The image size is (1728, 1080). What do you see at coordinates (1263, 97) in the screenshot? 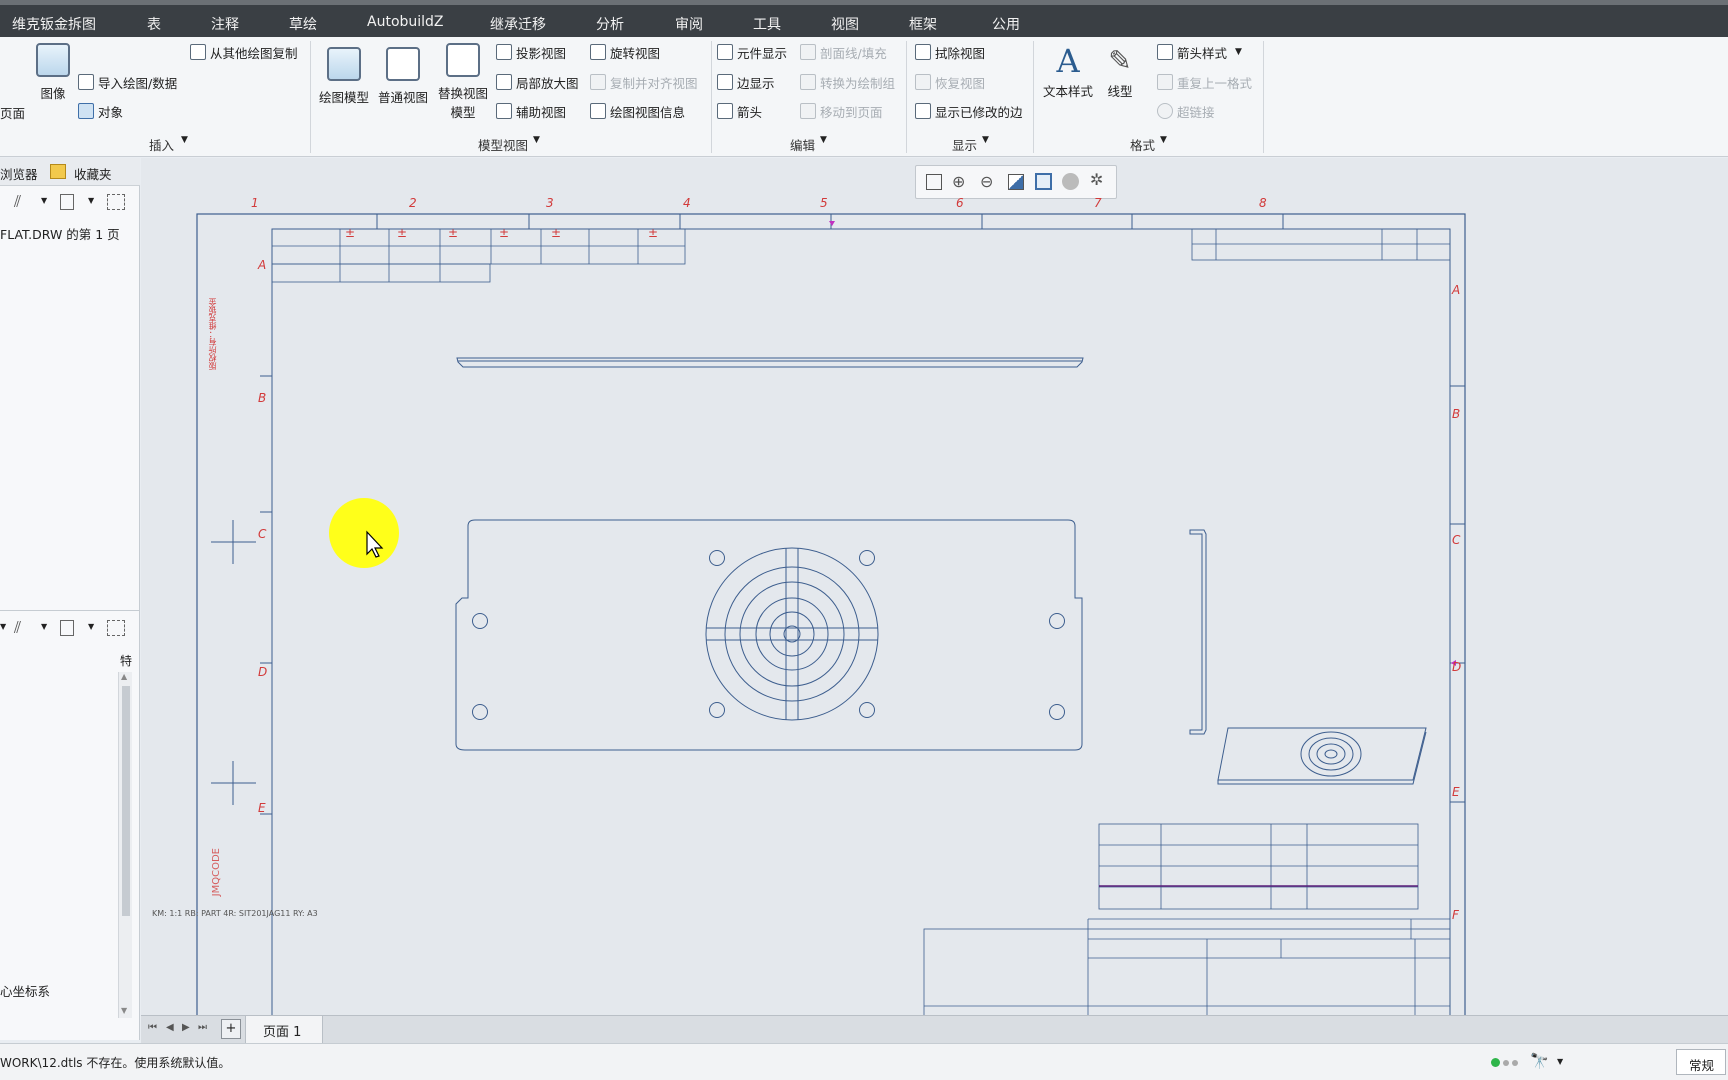
I see `group-divider` at bounding box center [1263, 97].